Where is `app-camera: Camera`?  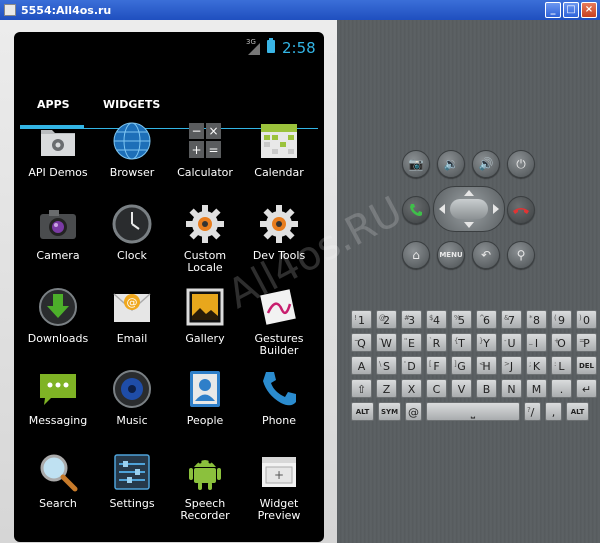
app-camera: Camera is located at coordinates (58, 243).